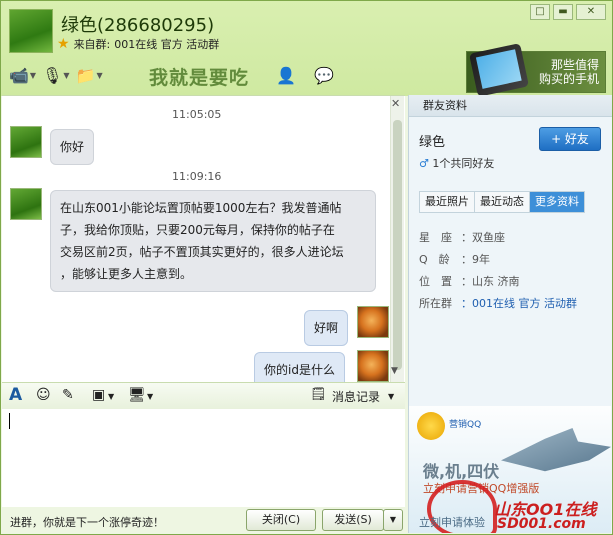 Image resolution: width=613 pixels, height=535 pixels. Describe the element at coordinates (85, 75) in the screenshot. I see `folder-icon: 📁` at that location.